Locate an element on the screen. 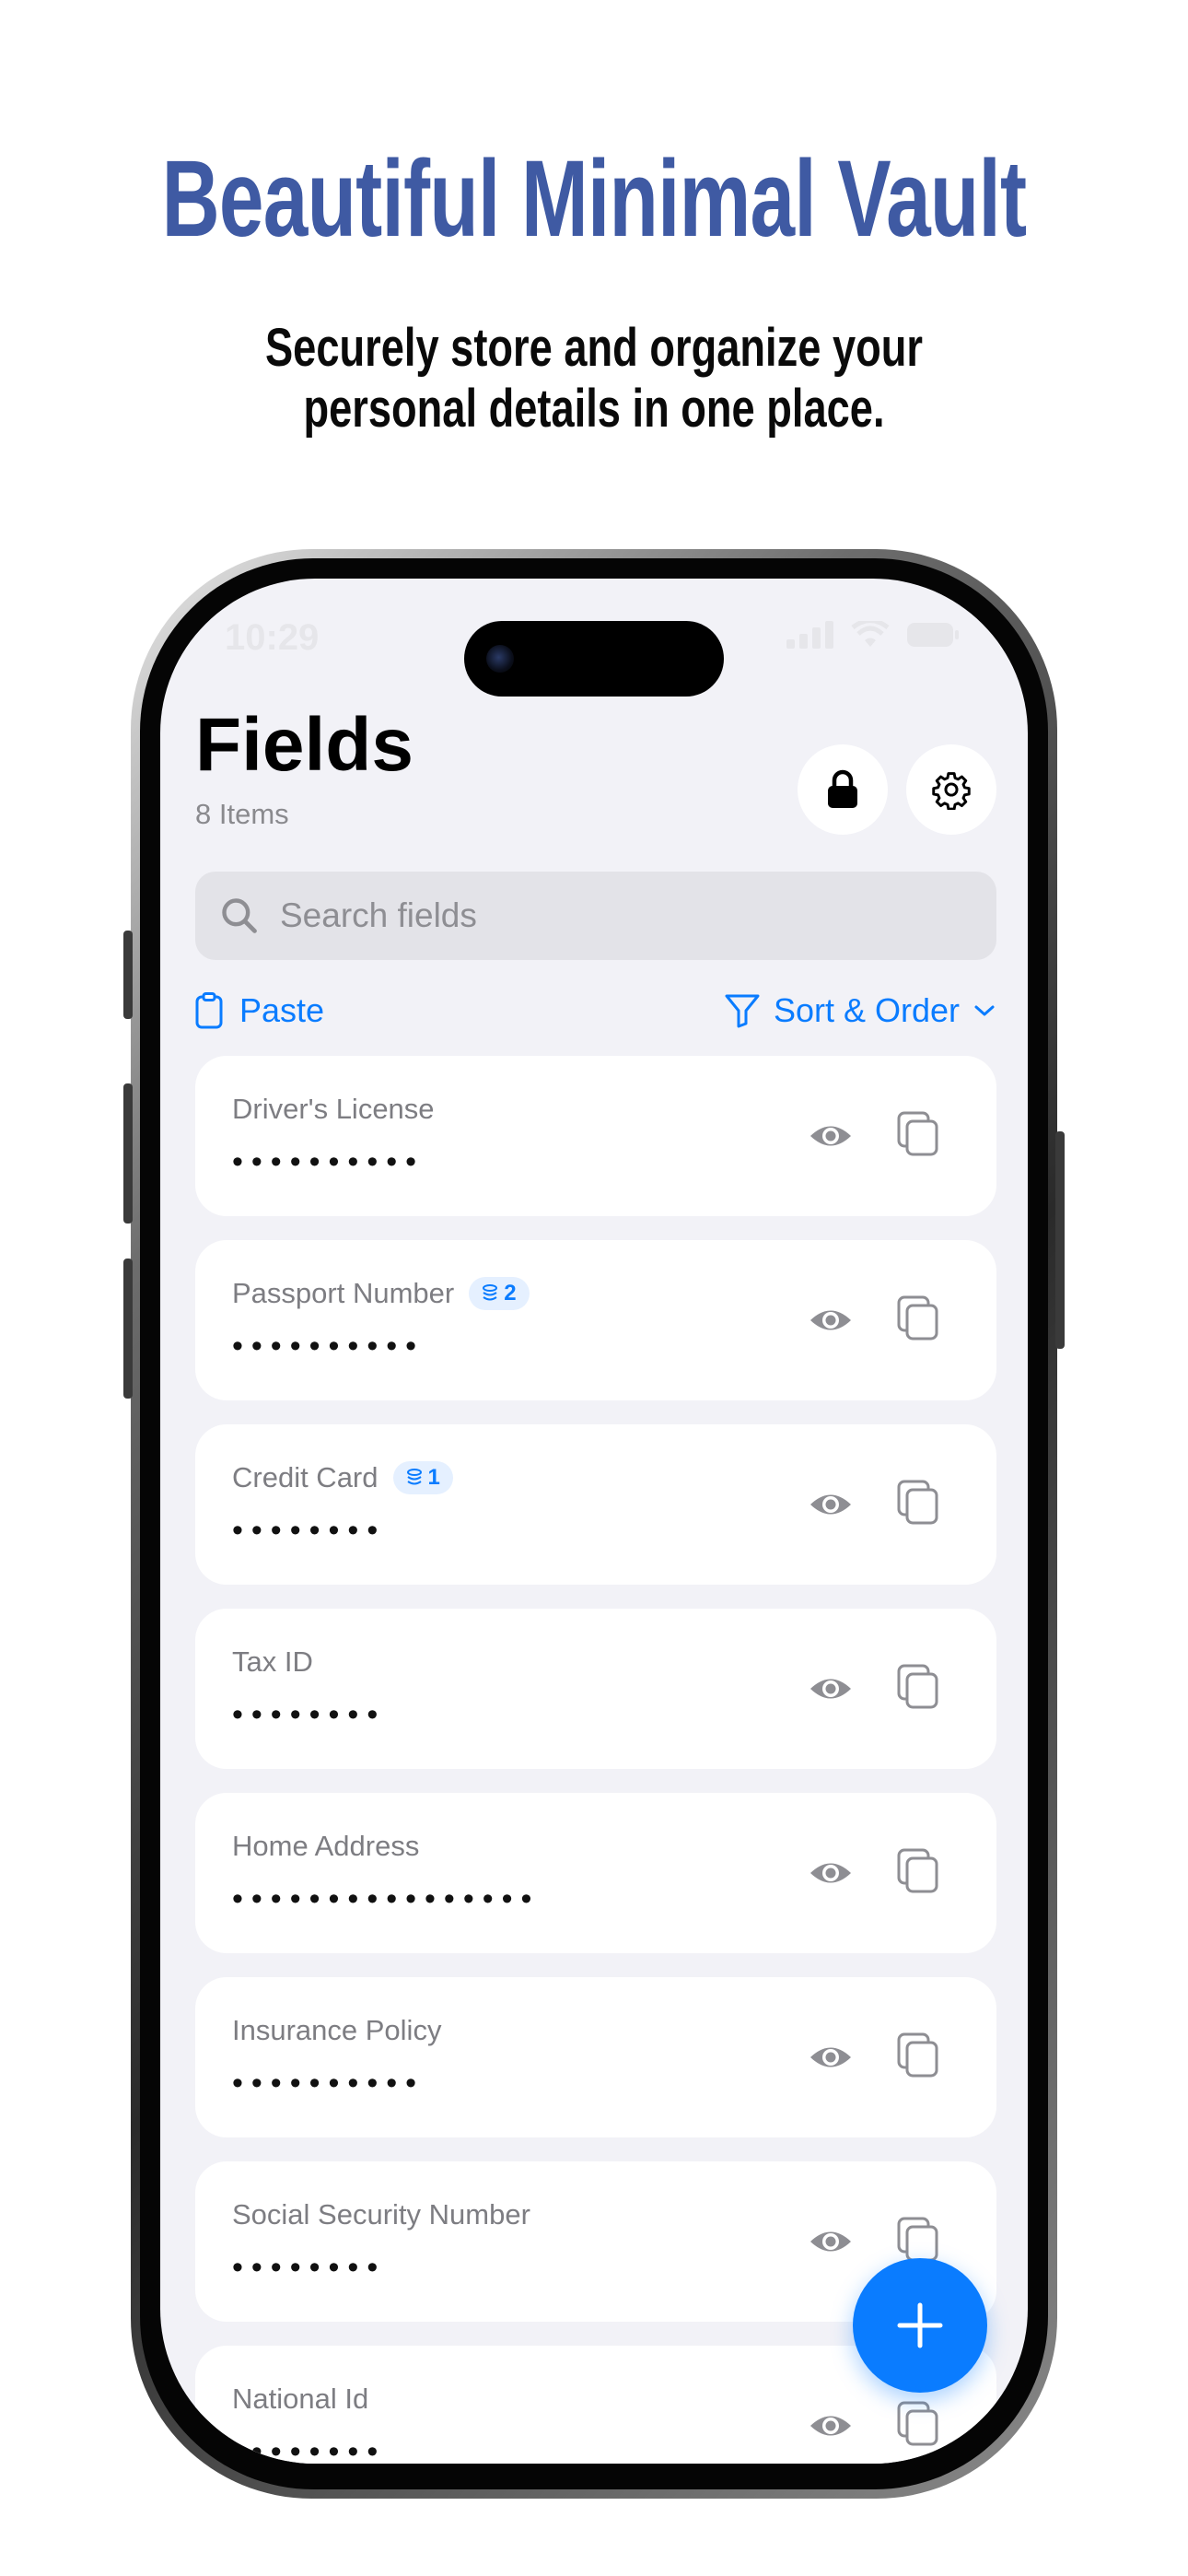  promo-headline: Beautiful Minimal Vault is located at coordinates (594, 199).